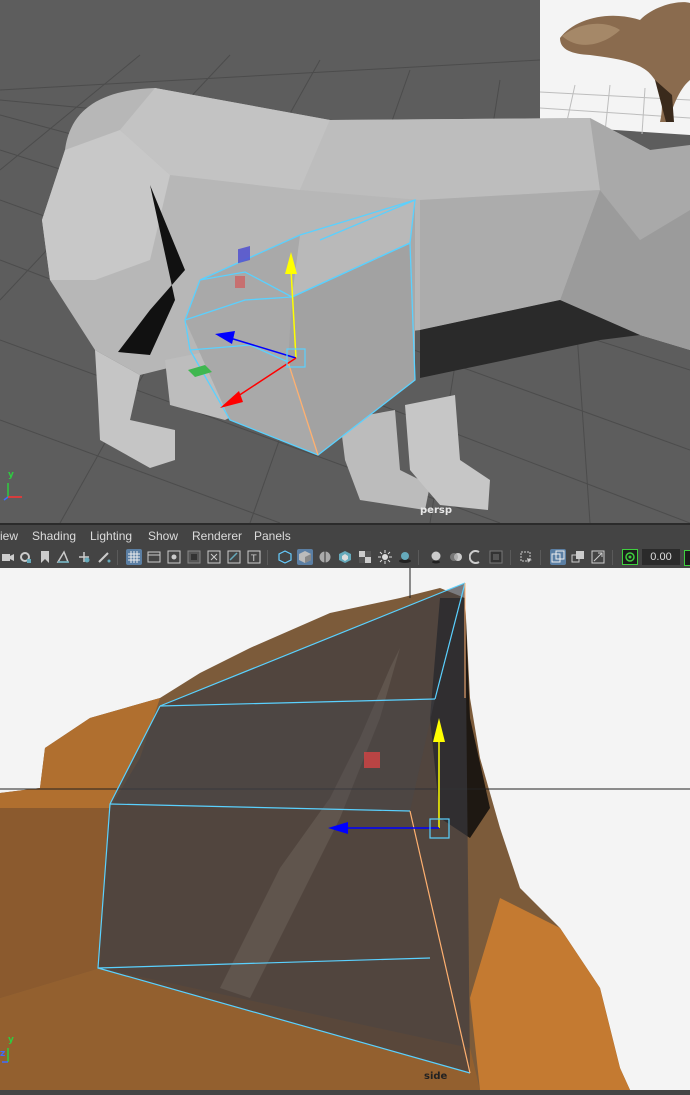 The height and width of the screenshot is (1095, 690). Describe the element at coordinates (345, 1092) in the screenshot. I see `panel-bottom-border` at that location.